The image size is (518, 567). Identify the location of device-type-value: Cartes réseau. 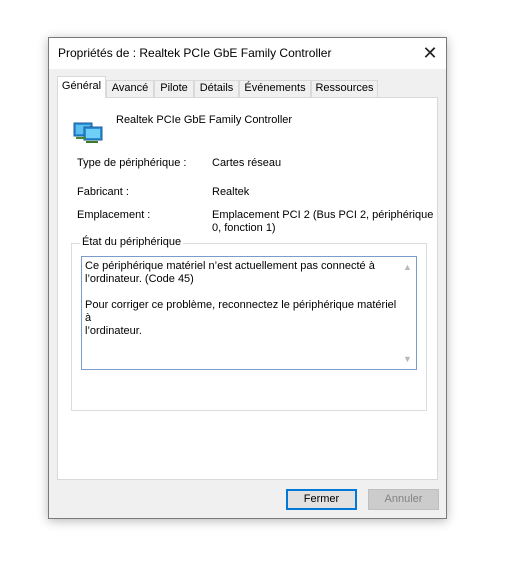
(247, 163).